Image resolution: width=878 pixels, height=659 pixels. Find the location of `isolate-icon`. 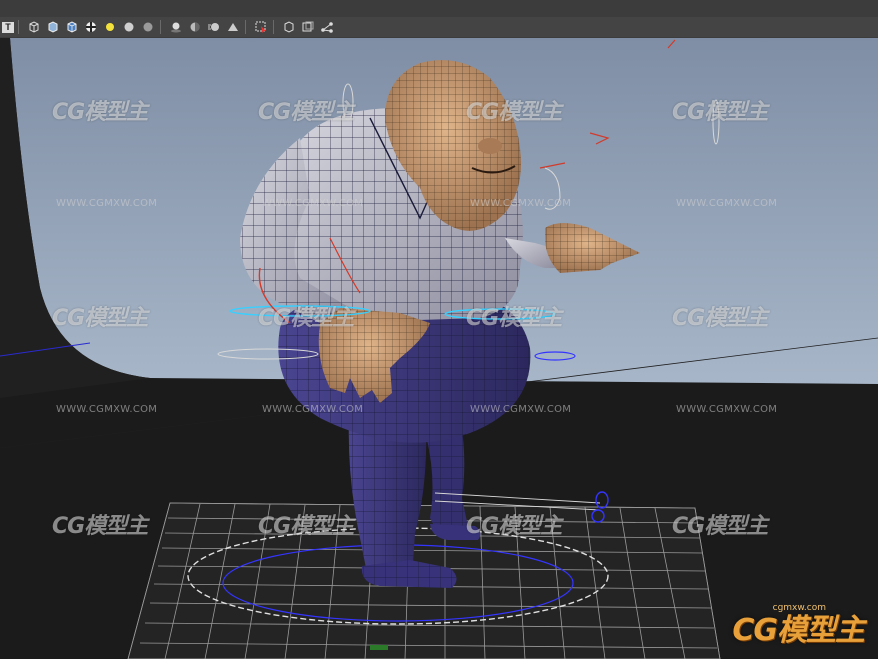

isolate-icon is located at coordinates (289, 27).